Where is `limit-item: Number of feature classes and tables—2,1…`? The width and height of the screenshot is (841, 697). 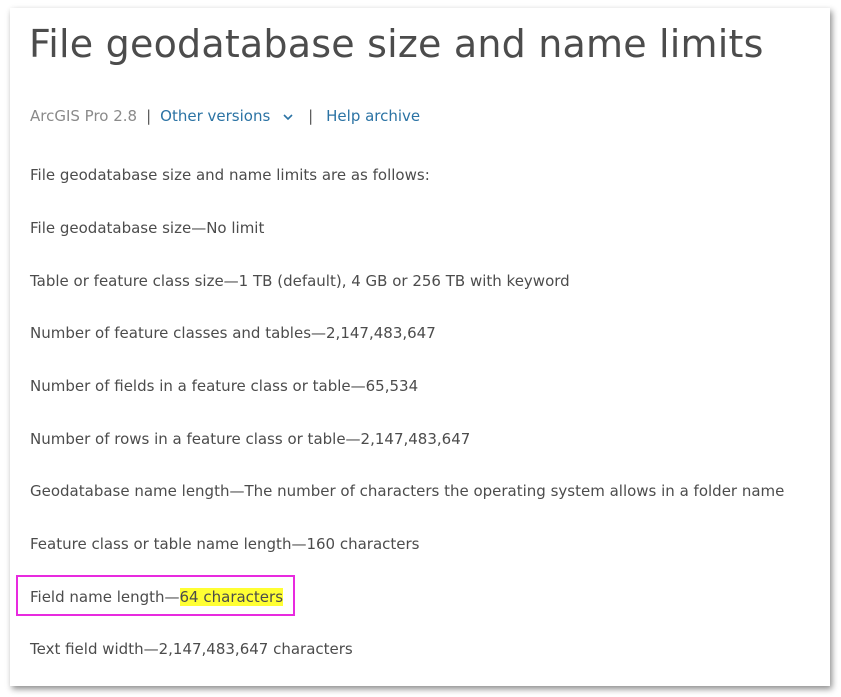 limit-item: Number of feature classes and tables—2,1… is located at coordinates (233, 333).